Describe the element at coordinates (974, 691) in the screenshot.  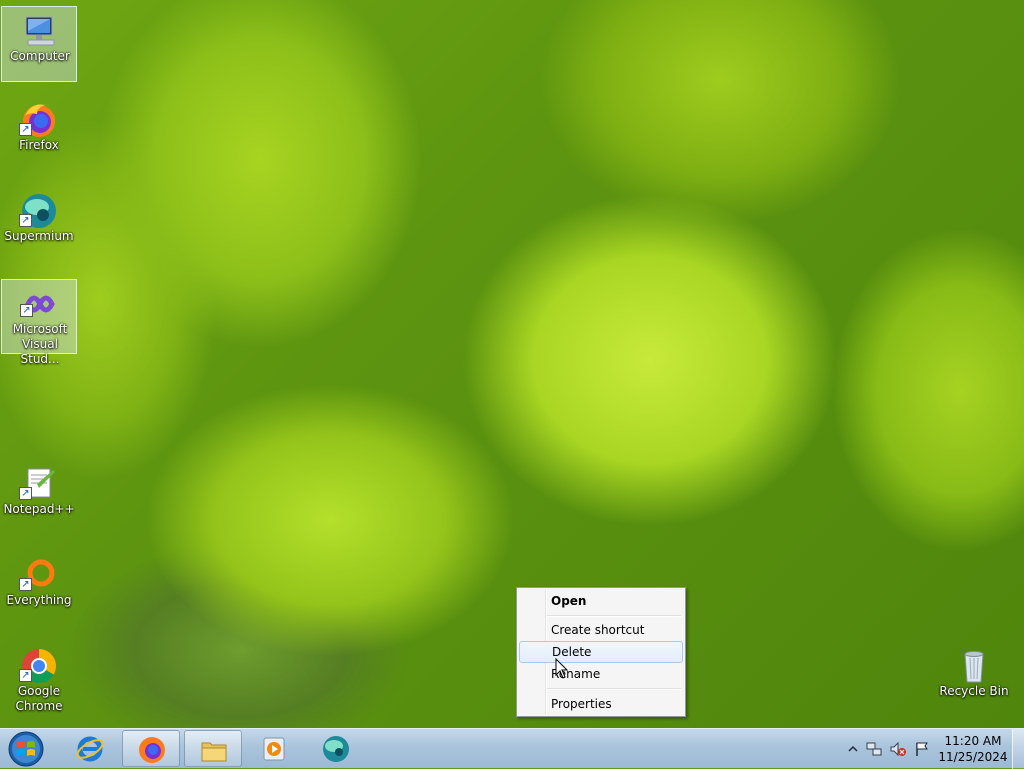
I see `desktop-icon-label: Recycle Bin` at that location.